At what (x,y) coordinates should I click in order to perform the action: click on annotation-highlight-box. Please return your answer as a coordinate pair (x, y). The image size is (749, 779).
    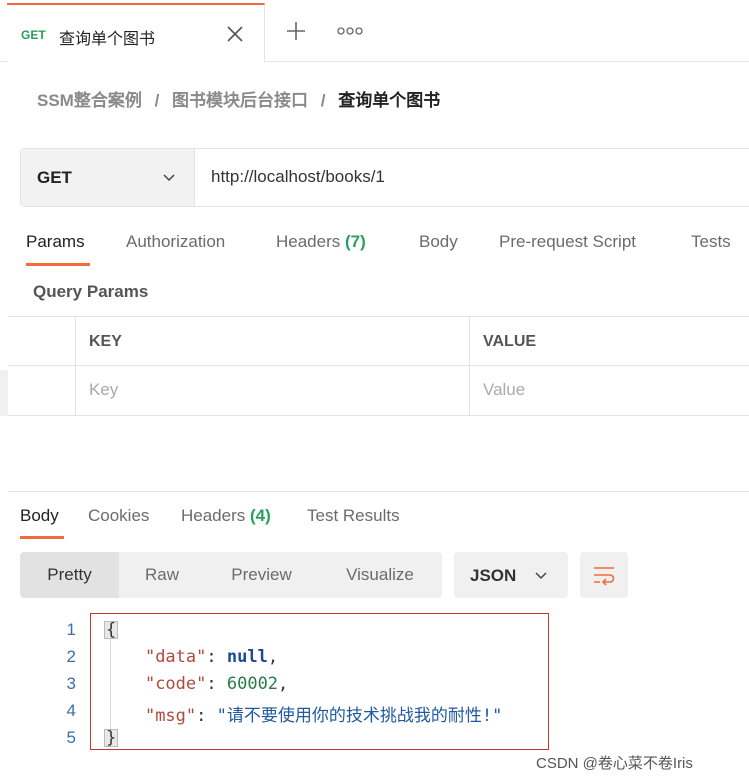
    Looking at the image, I should click on (319, 681).